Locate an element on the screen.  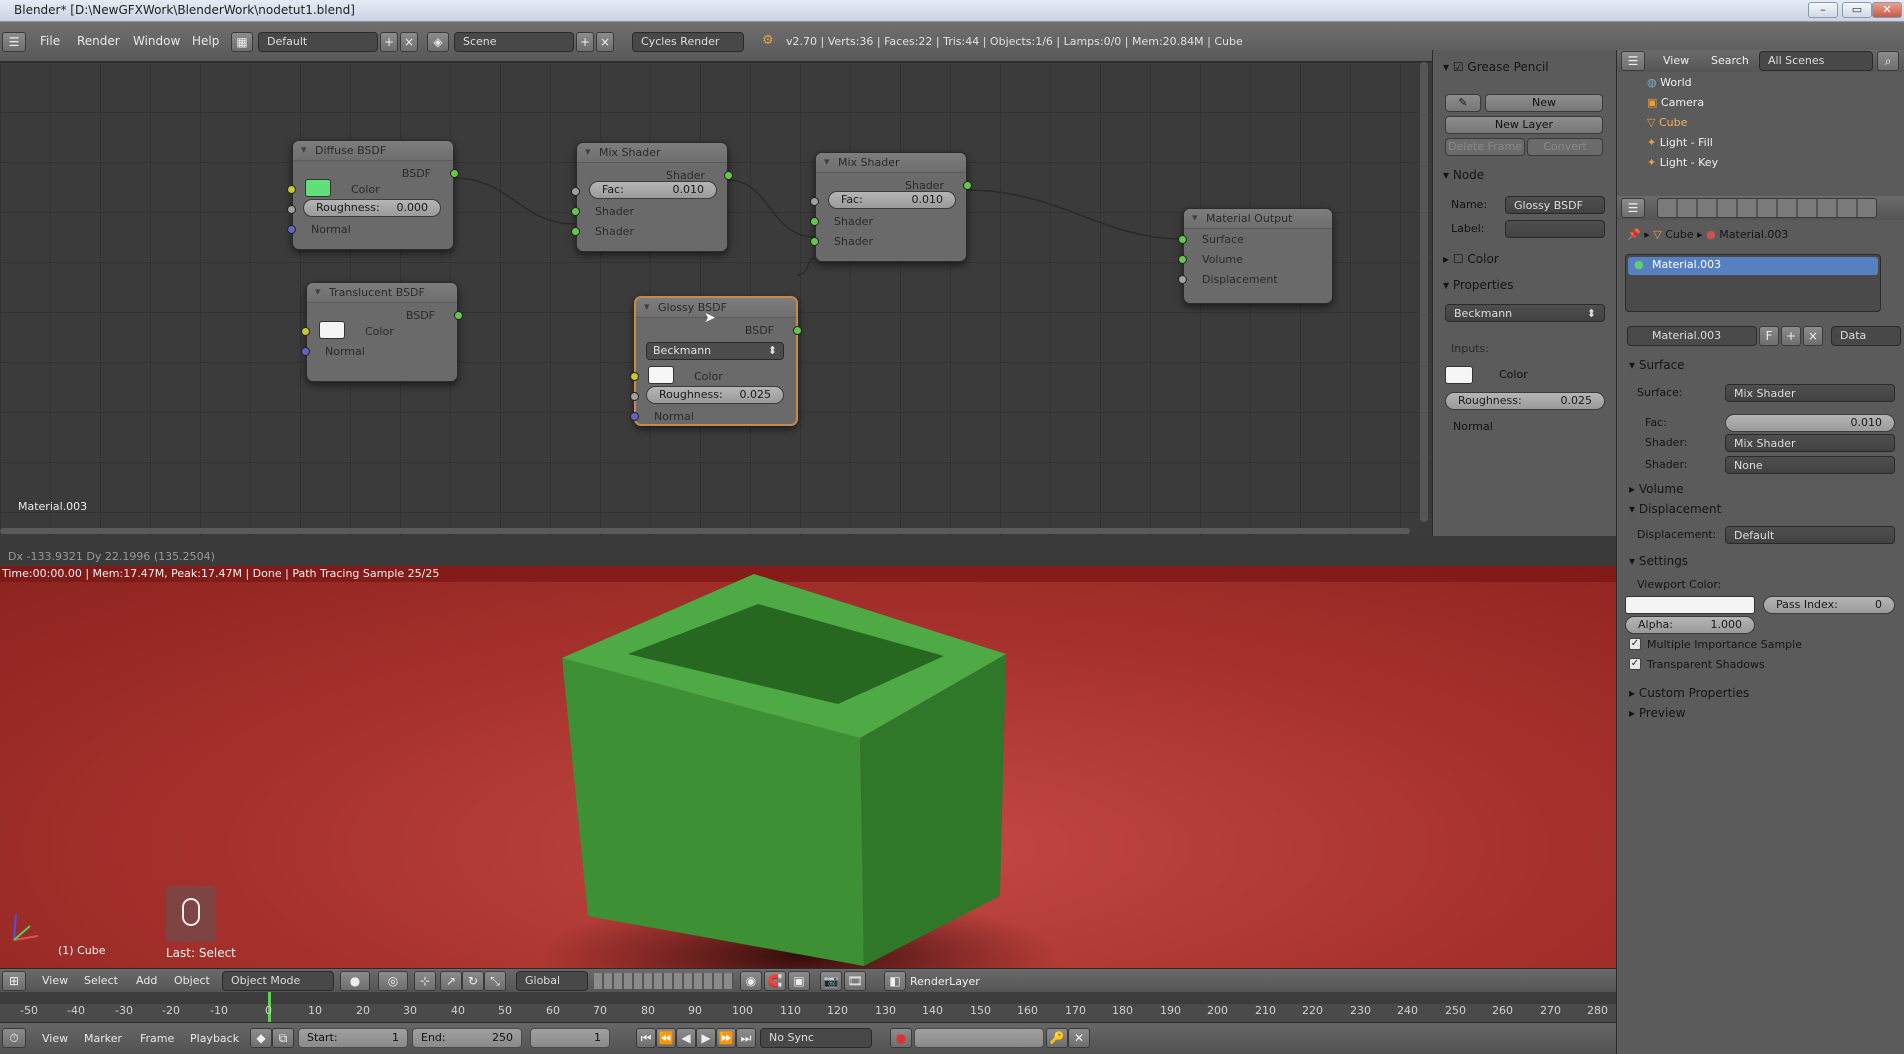
settings-section-header: ▾ Settings is located at coordinates (1658, 561).